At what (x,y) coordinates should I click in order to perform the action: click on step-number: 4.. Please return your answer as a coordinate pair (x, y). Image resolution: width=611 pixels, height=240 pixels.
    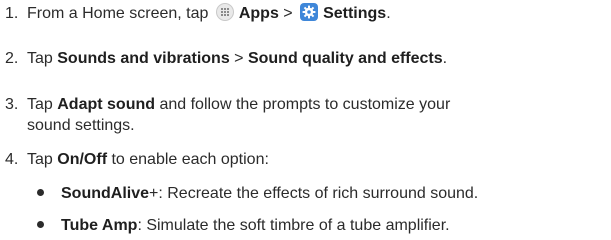
    Looking at the image, I should click on (12, 159).